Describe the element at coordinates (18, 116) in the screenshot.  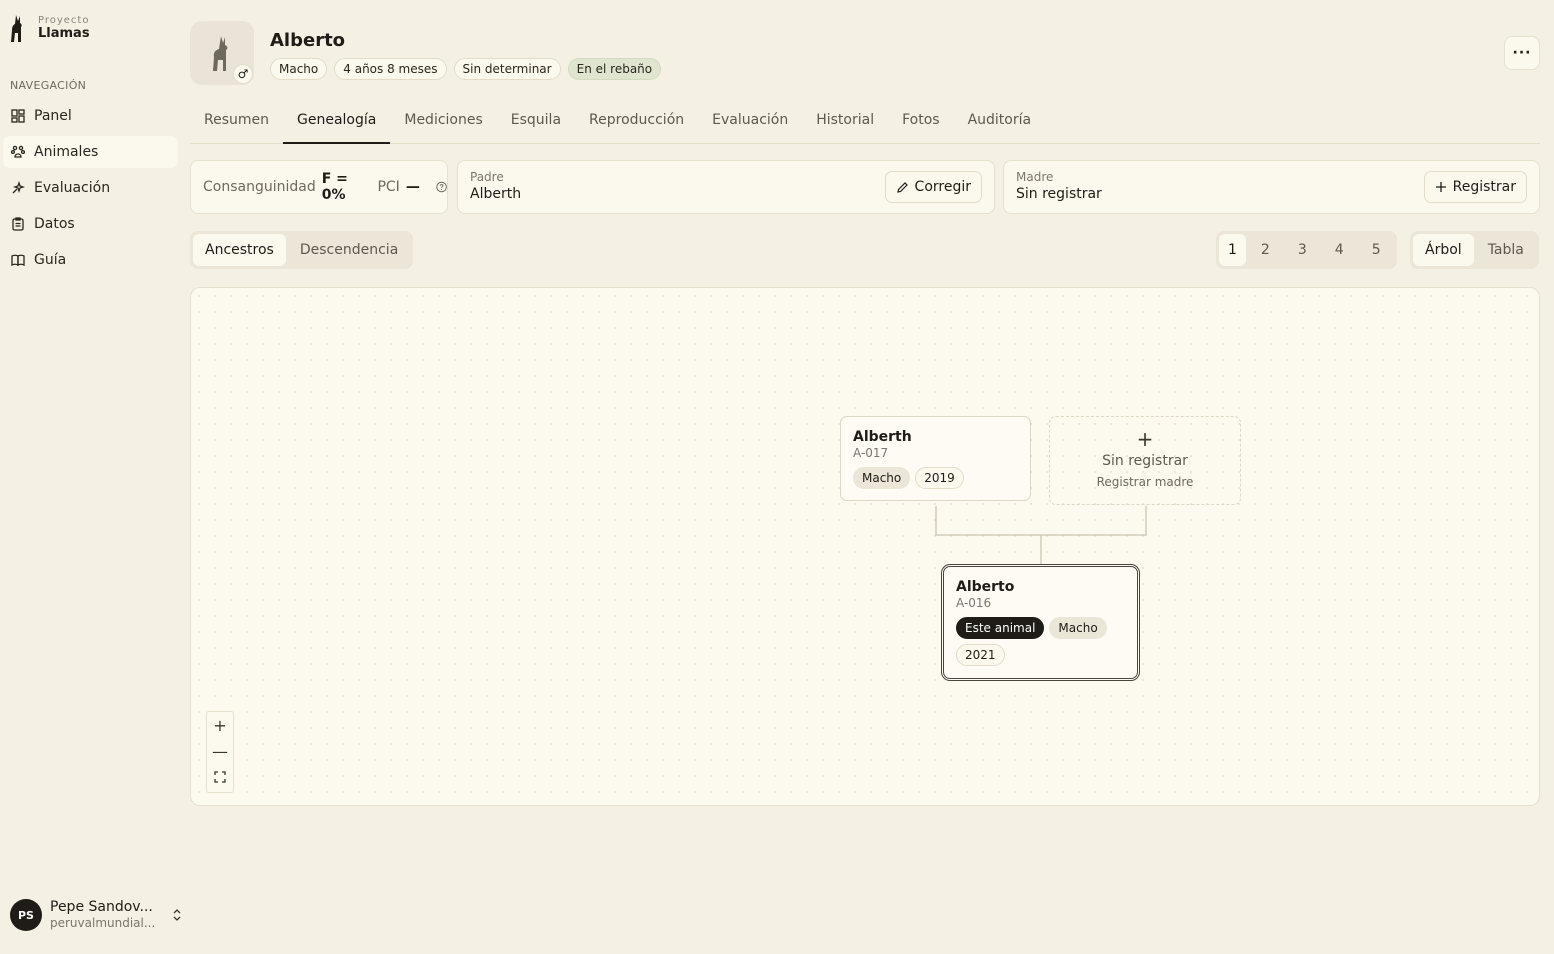
I see `grid-icon` at that location.